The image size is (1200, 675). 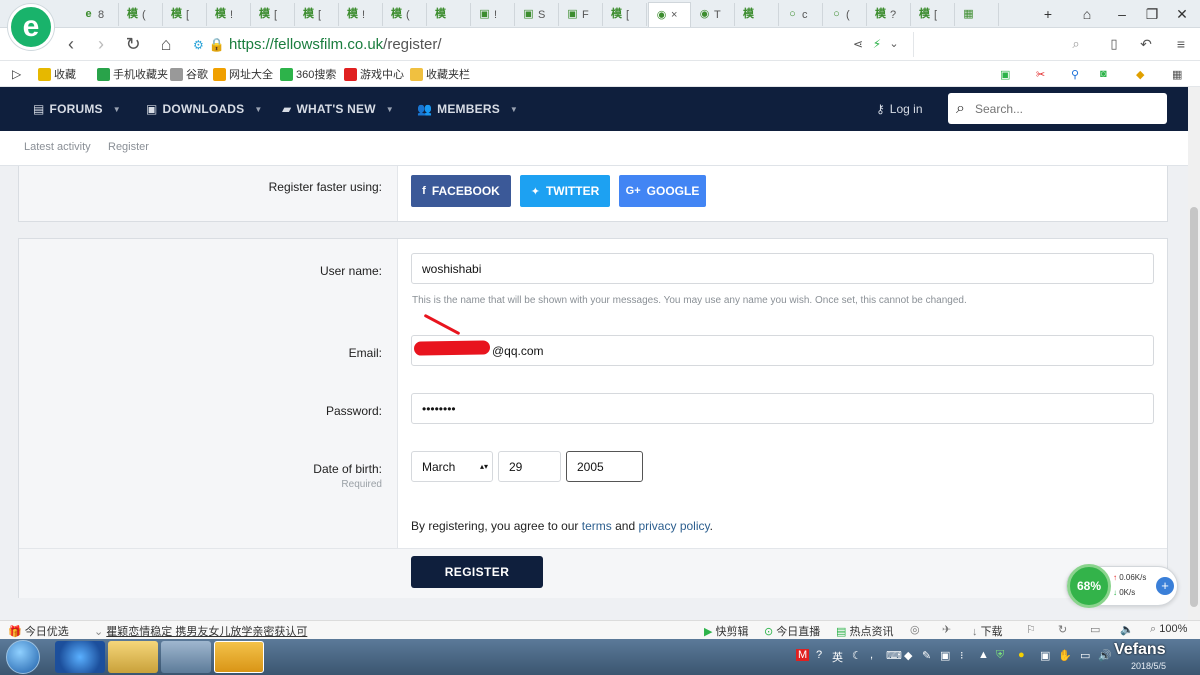 I want to click on dob-month-select: March ▴▾, so click(x=452, y=466).